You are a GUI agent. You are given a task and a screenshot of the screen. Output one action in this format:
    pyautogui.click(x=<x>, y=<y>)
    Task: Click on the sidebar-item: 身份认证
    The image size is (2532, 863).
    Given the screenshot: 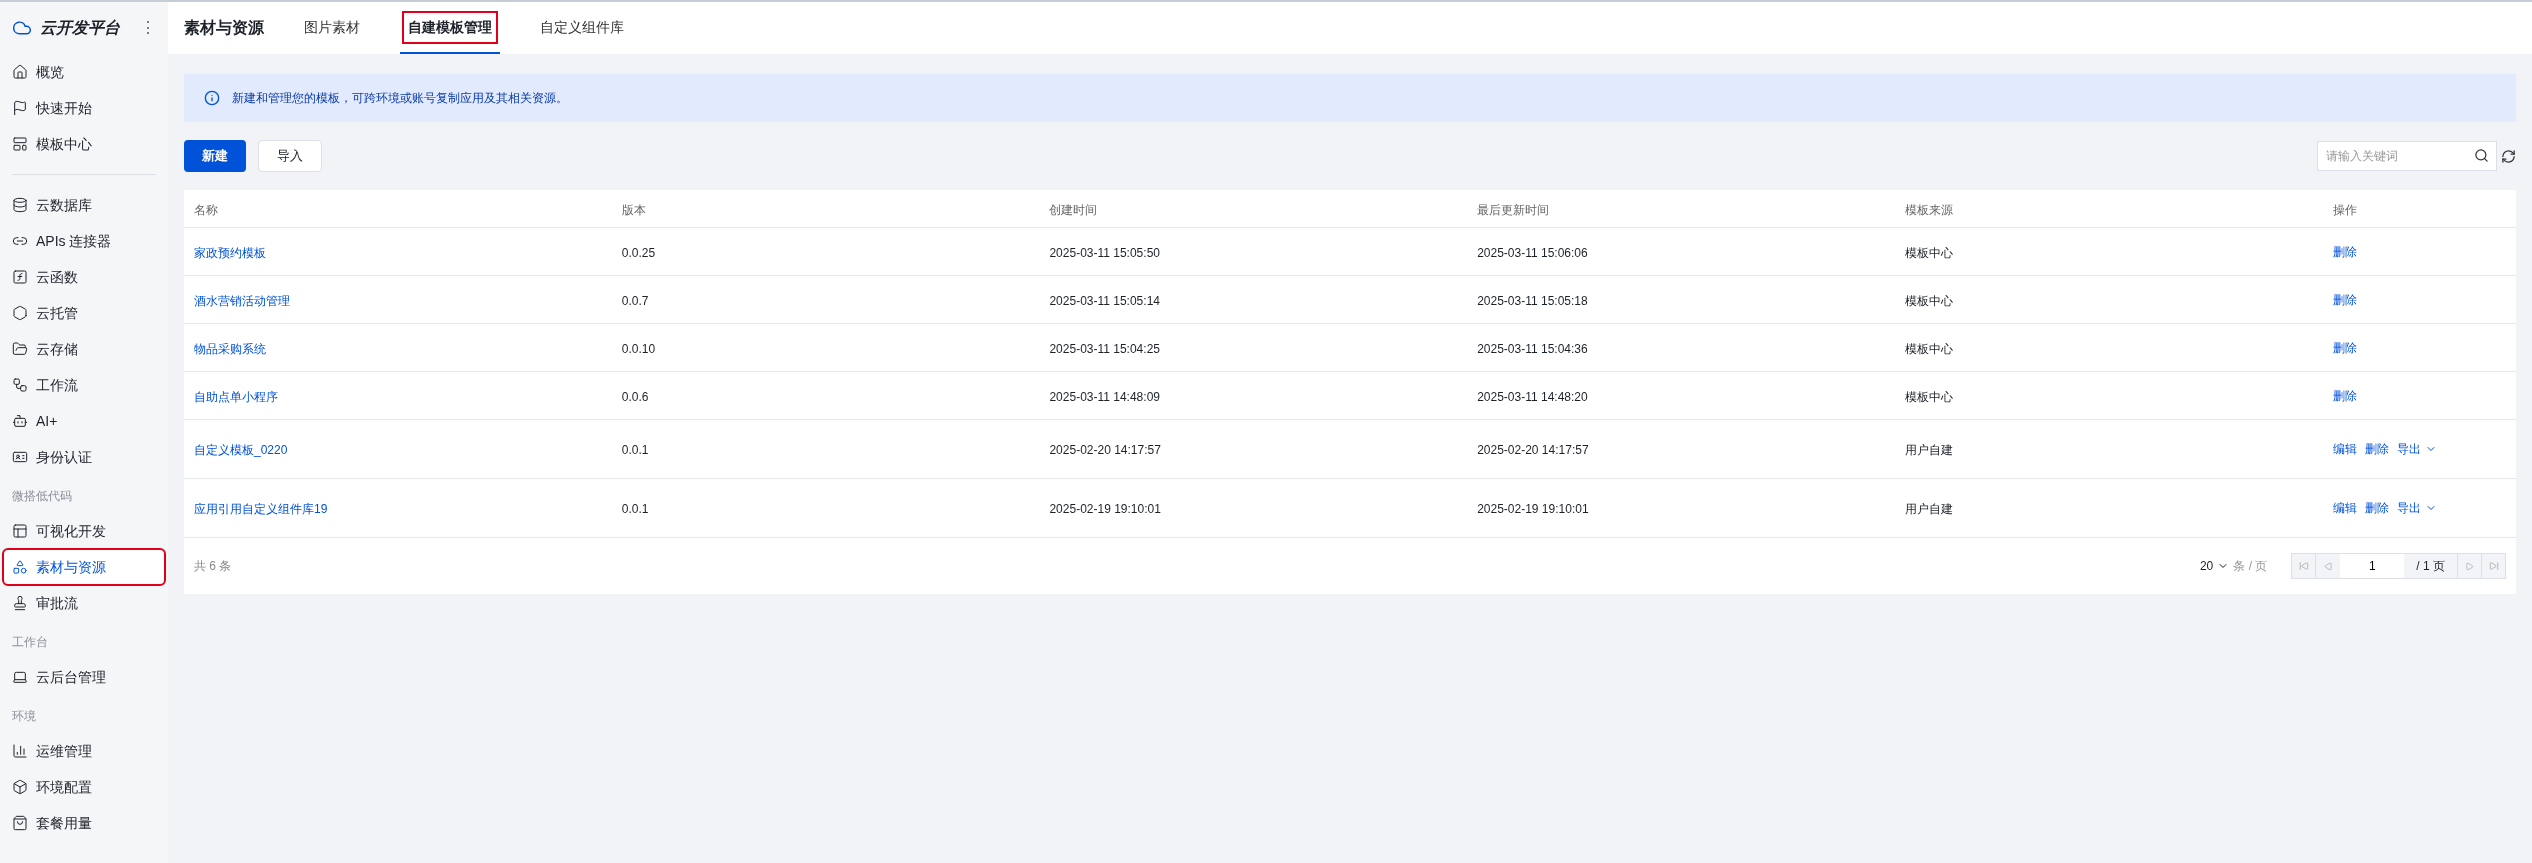 What is the action you would take?
    pyautogui.click(x=84, y=457)
    